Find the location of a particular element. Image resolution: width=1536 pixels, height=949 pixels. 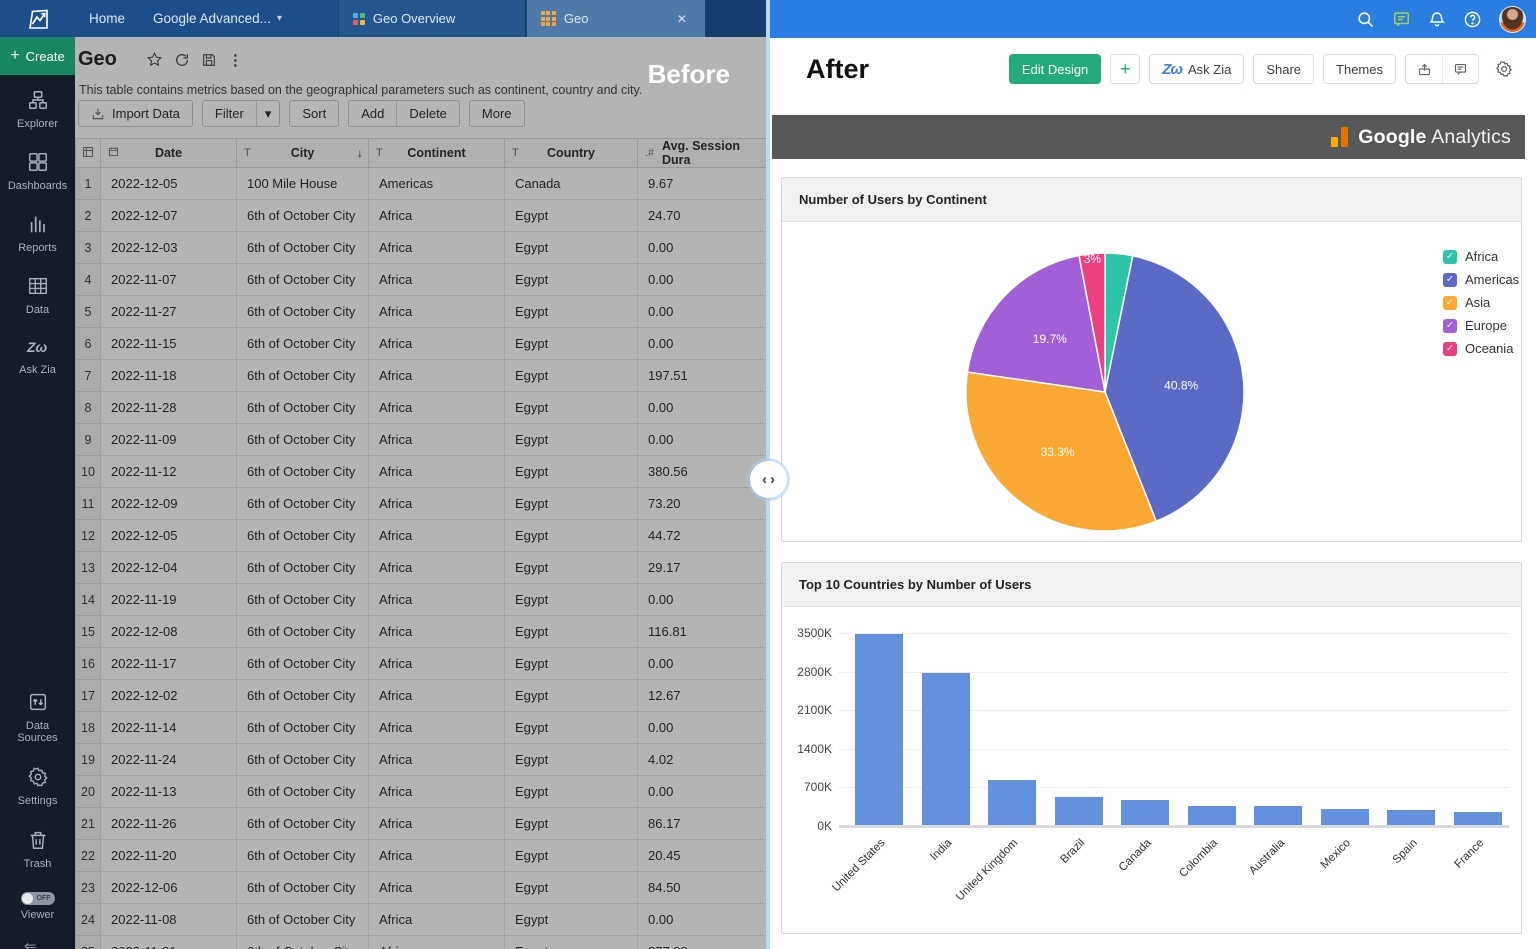

bar-united-states is located at coordinates (879, 729).